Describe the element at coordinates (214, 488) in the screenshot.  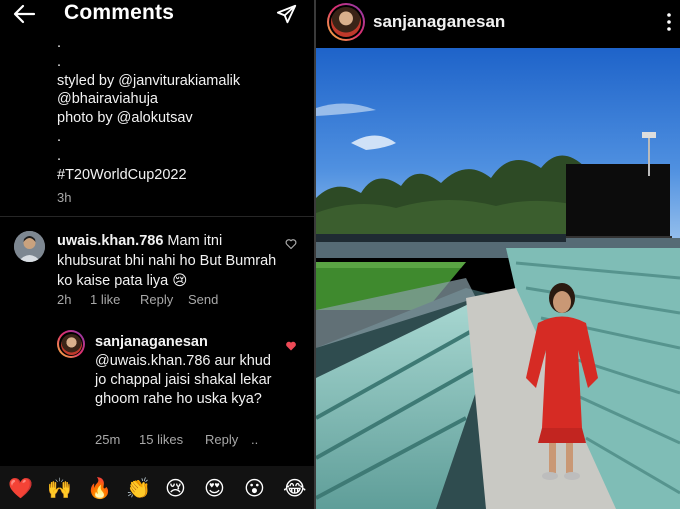
I see `emoji-heart-eyes: 😍` at that location.